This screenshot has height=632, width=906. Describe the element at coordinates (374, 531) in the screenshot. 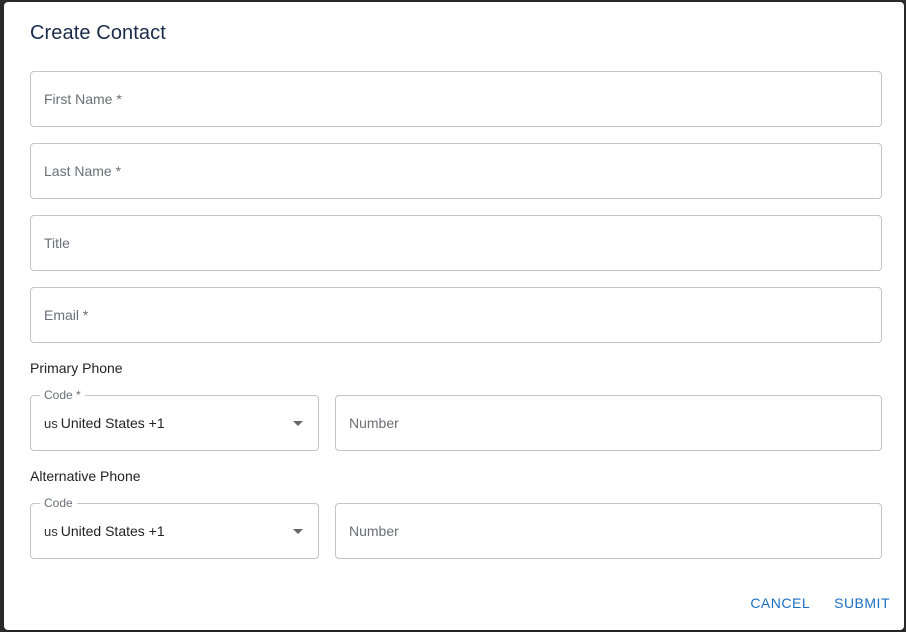

I see `alternative-phone-number-placeholder: Number` at that location.